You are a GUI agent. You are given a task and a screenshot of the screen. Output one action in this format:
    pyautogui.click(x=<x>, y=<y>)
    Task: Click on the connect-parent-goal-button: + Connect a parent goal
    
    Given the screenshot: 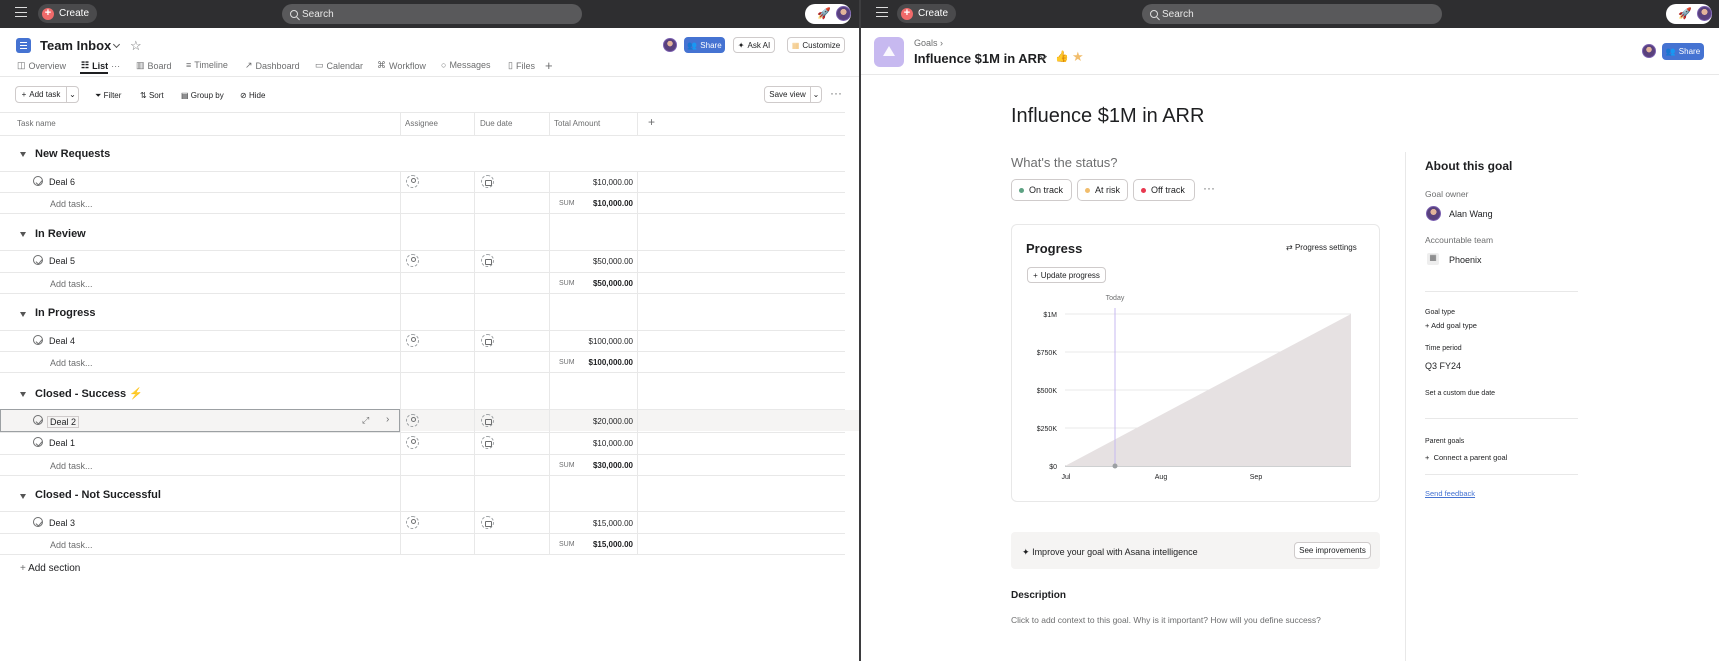 What is the action you would take?
    pyautogui.click(x=1466, y=457)
    